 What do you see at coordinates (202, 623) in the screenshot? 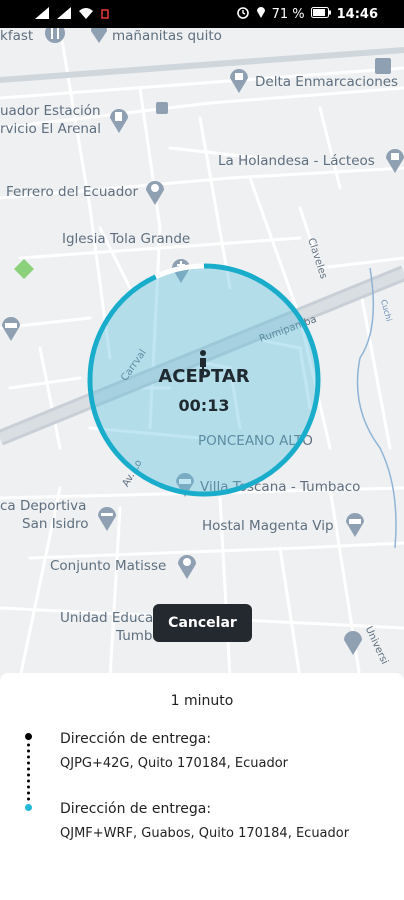
I see `cancel-button: Cancelar` at bounding box center [202, 623].